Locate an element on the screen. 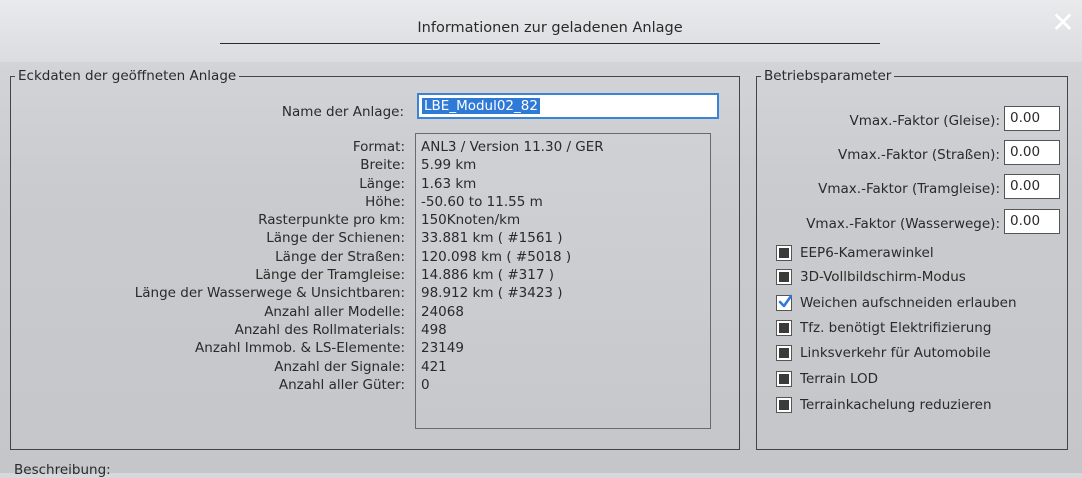  checkbox-checked-icon is located at coordinates (784, 302).